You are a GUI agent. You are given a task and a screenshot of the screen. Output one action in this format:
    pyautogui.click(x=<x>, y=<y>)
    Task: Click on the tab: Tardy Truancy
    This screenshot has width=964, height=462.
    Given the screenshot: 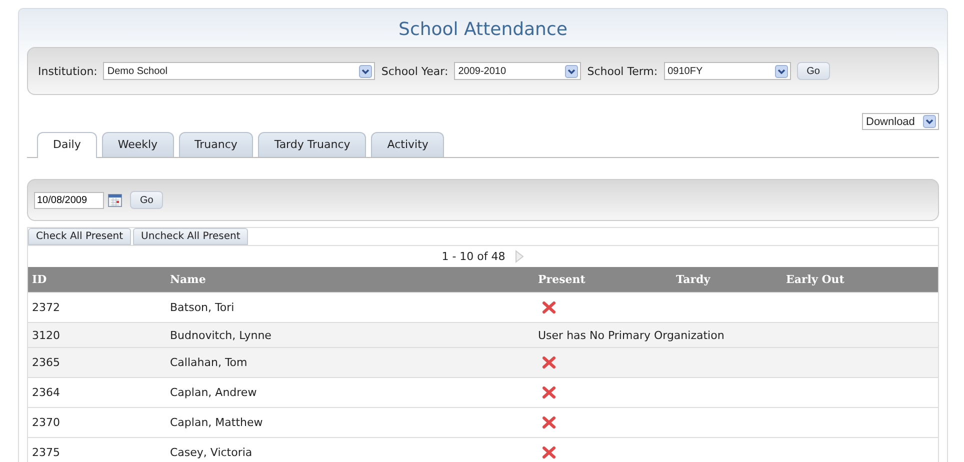 What is the action you would take?
    pyautogui.click(x=312, y=144)
    